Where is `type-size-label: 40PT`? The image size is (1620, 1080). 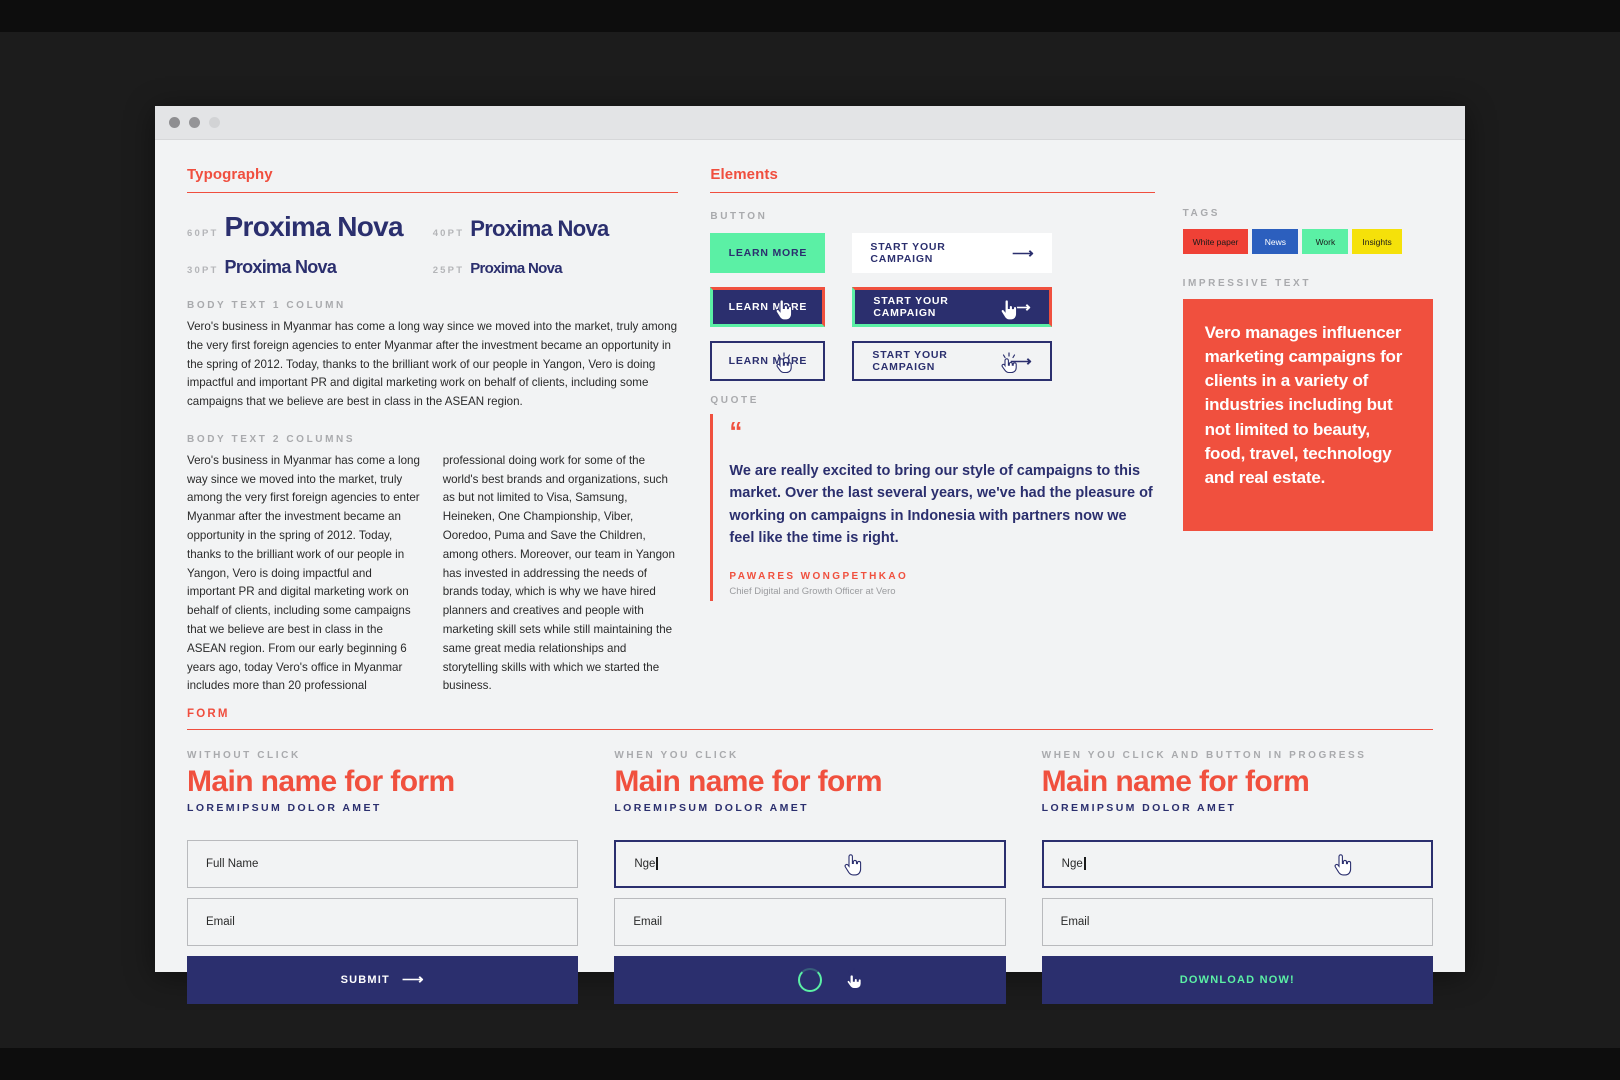
type-size-label: 40PT is located at coordinates (448, 233).